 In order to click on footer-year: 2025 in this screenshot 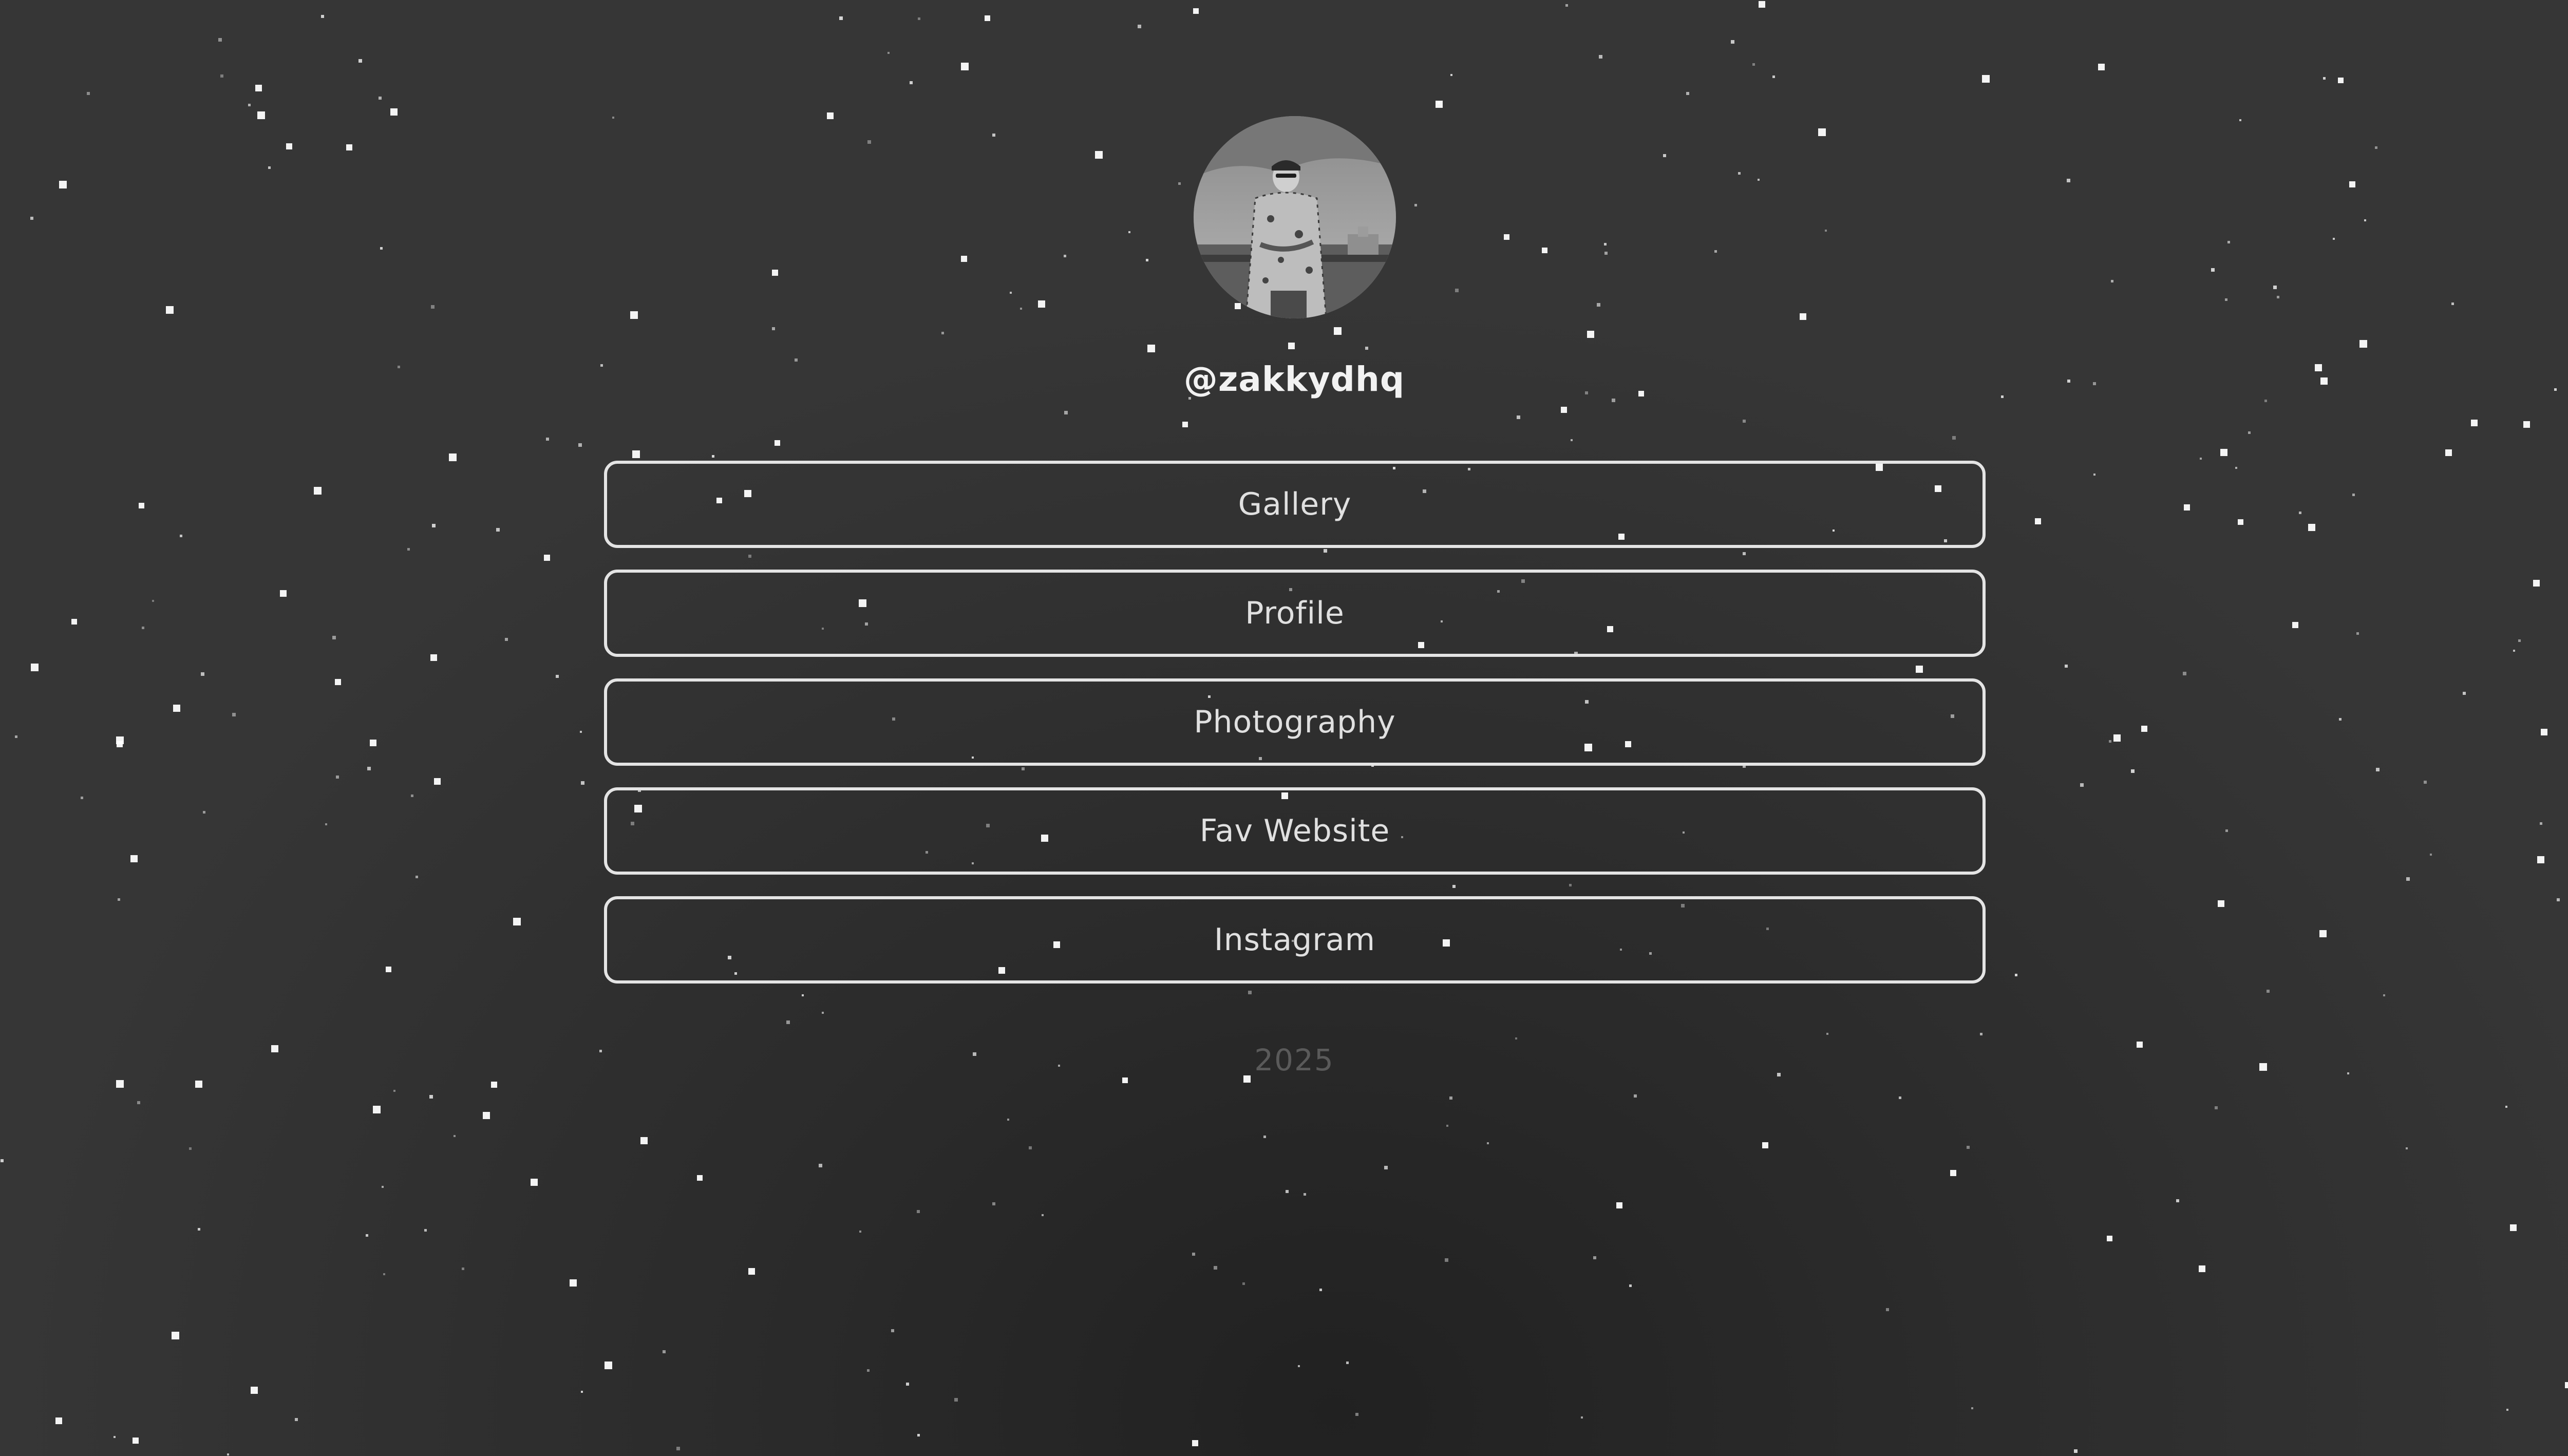, I will do `click(1294, 1060)`.